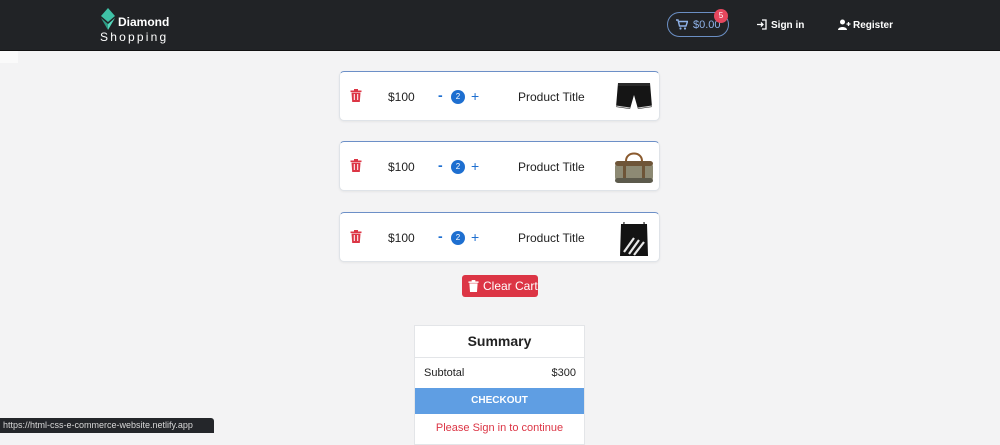 The height and width of the screenshot is (445, 1000). What do you see at coordinates (788, 25) in the screenshot?
I see `signin-label: Sign in` at bounding box center [788, 25].